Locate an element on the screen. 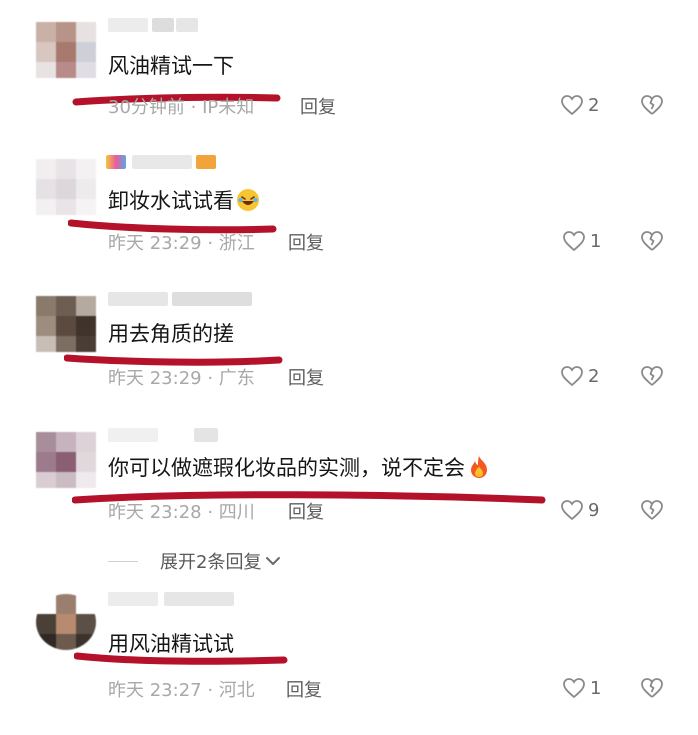 The width and height of the screenshot is (698, 735). comment-meta: 昨天 23:27 · 河北 is located at coordinates (181, 690).